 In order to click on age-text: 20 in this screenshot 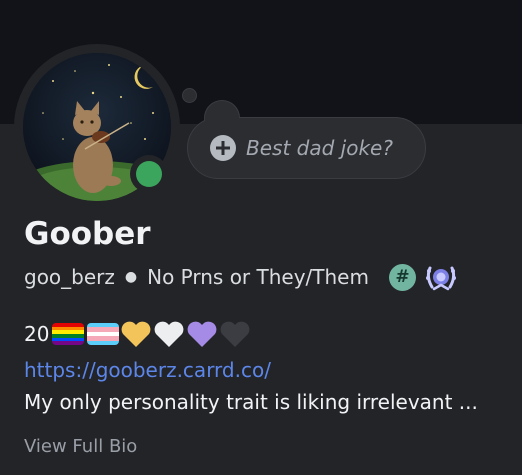, I will do `click(37, 334)`.